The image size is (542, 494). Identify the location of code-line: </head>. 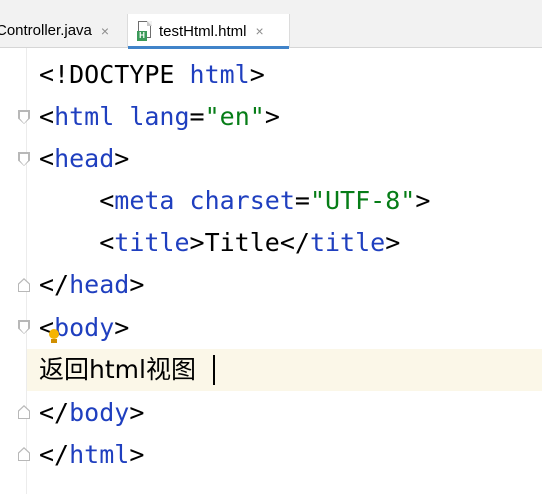
(284, 285).